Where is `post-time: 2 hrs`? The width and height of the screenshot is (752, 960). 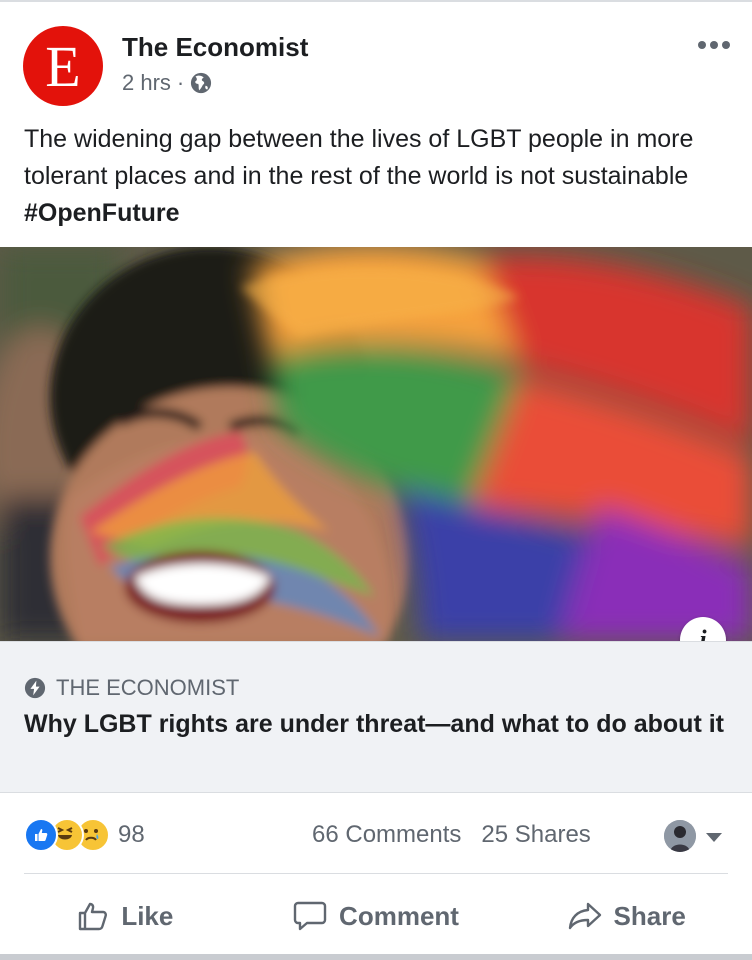 post-time: 2 hrs is located at coordinates (146, 83).